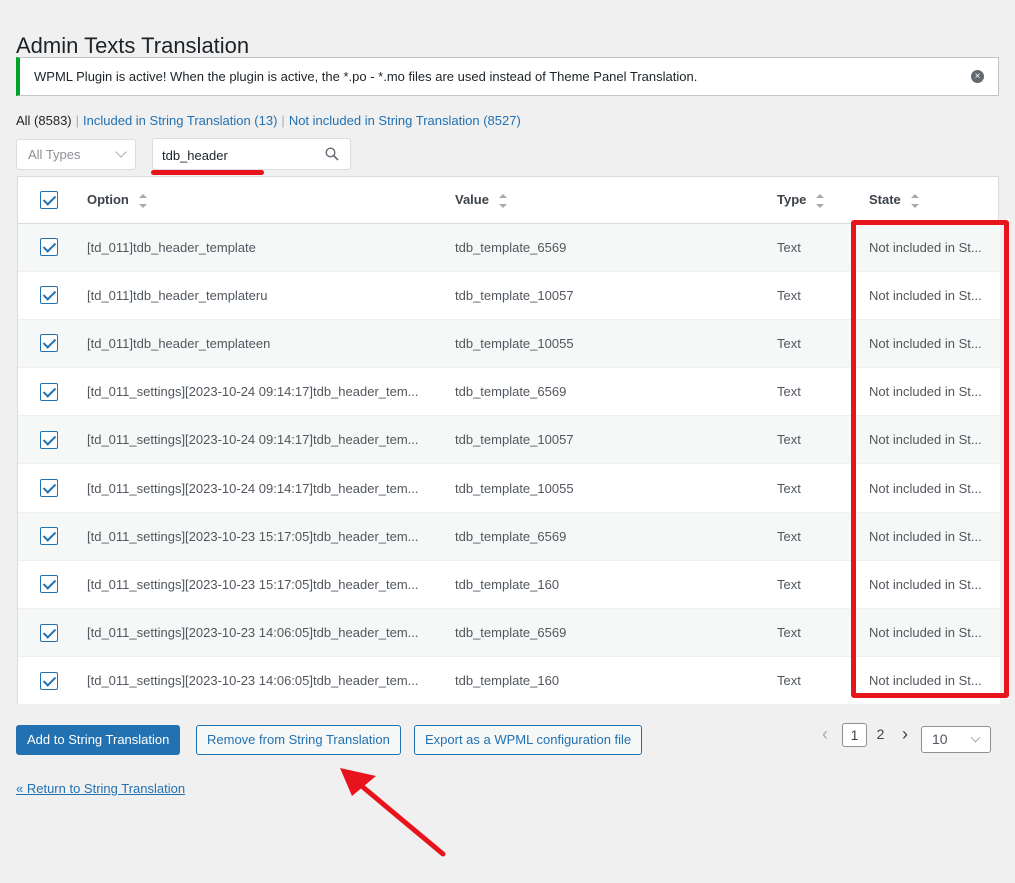 The width and height of the screenshot is (1015, 883). What do you see at coordinates (956, 739) in the screenshot?
I see `per-page-select: 10` at bounding box center [956, 739].